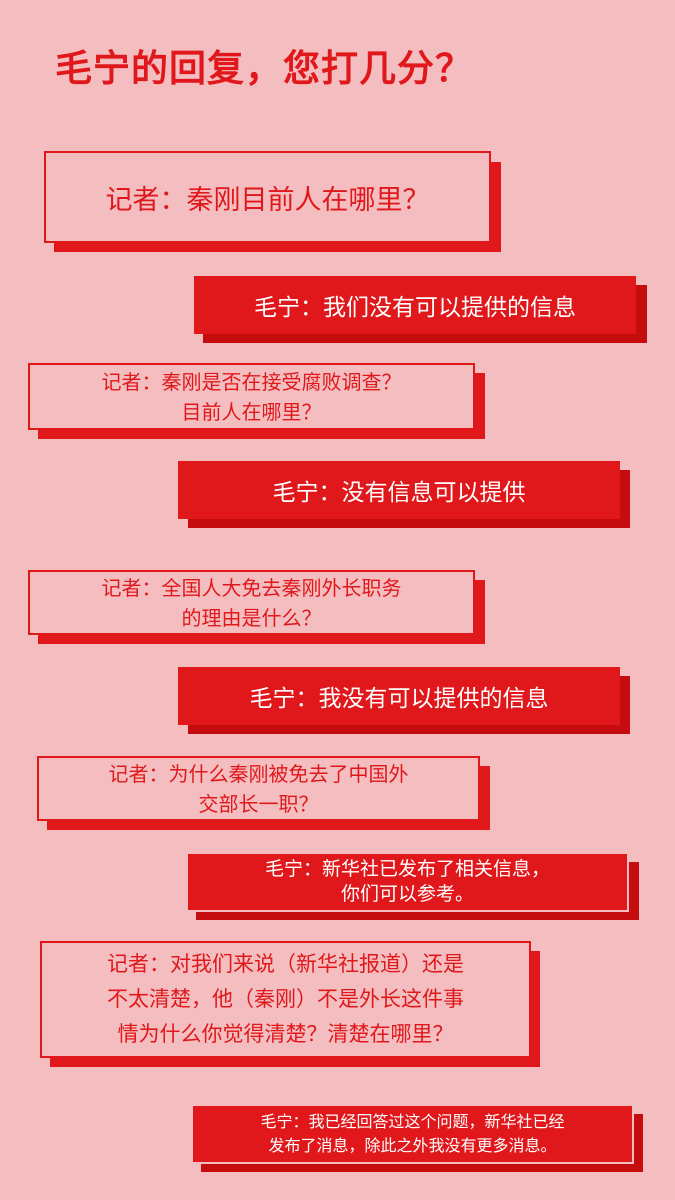  What do you see at coordinates (399, 493) in the screenshot?
I see `answer-text: 毛宁：没有信息可以提供` at bounding box center [399, 493].